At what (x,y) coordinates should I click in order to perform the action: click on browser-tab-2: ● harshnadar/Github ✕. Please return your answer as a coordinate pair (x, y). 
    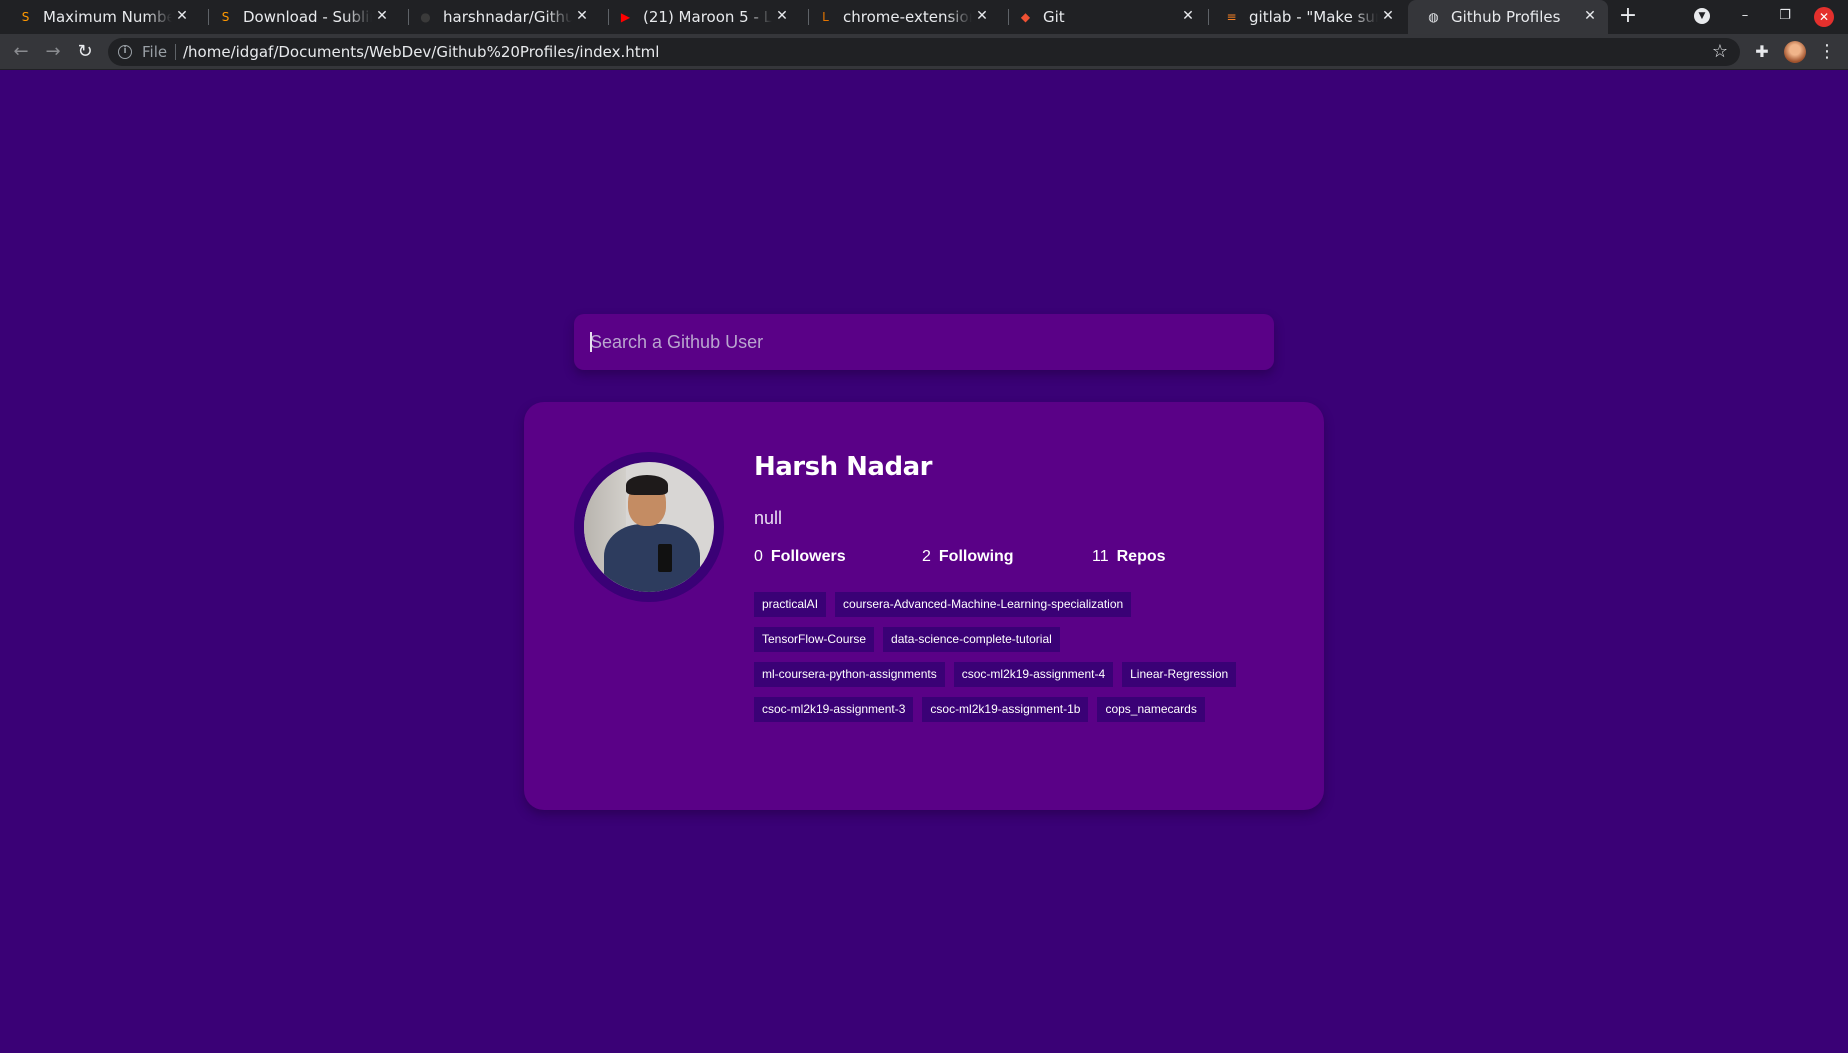
    Looking at the image, I should click on (500, 17).